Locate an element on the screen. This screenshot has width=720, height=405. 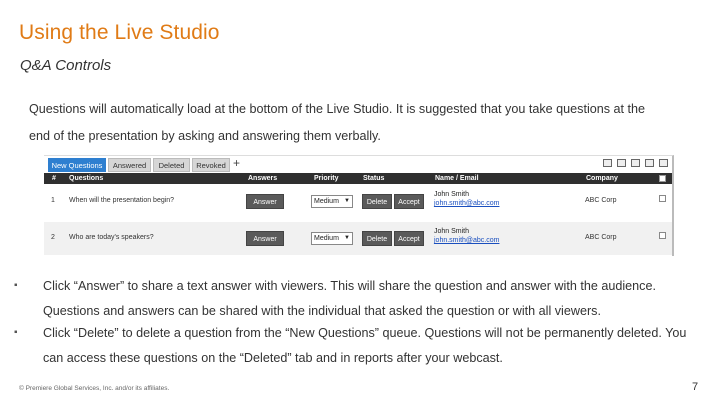
tab-revoked: Revoked is located at coordinates (211, 165).